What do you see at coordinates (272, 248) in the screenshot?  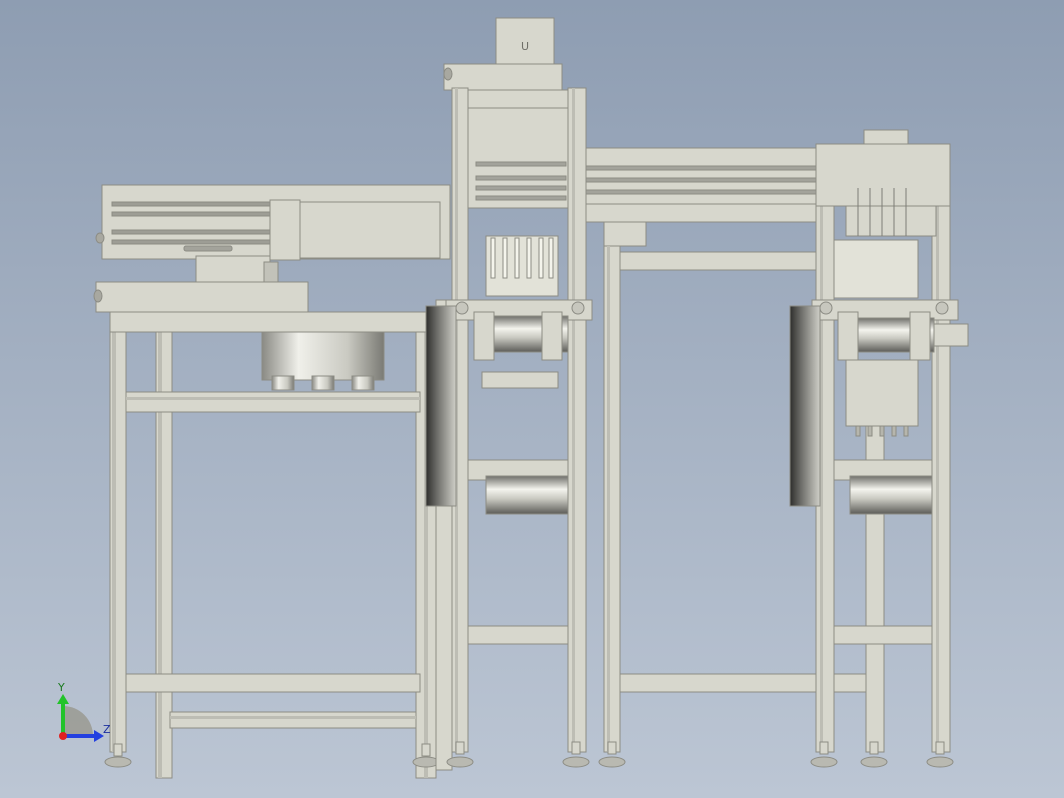 I see `left-feeder-housing` at bounding box center [272, 248].